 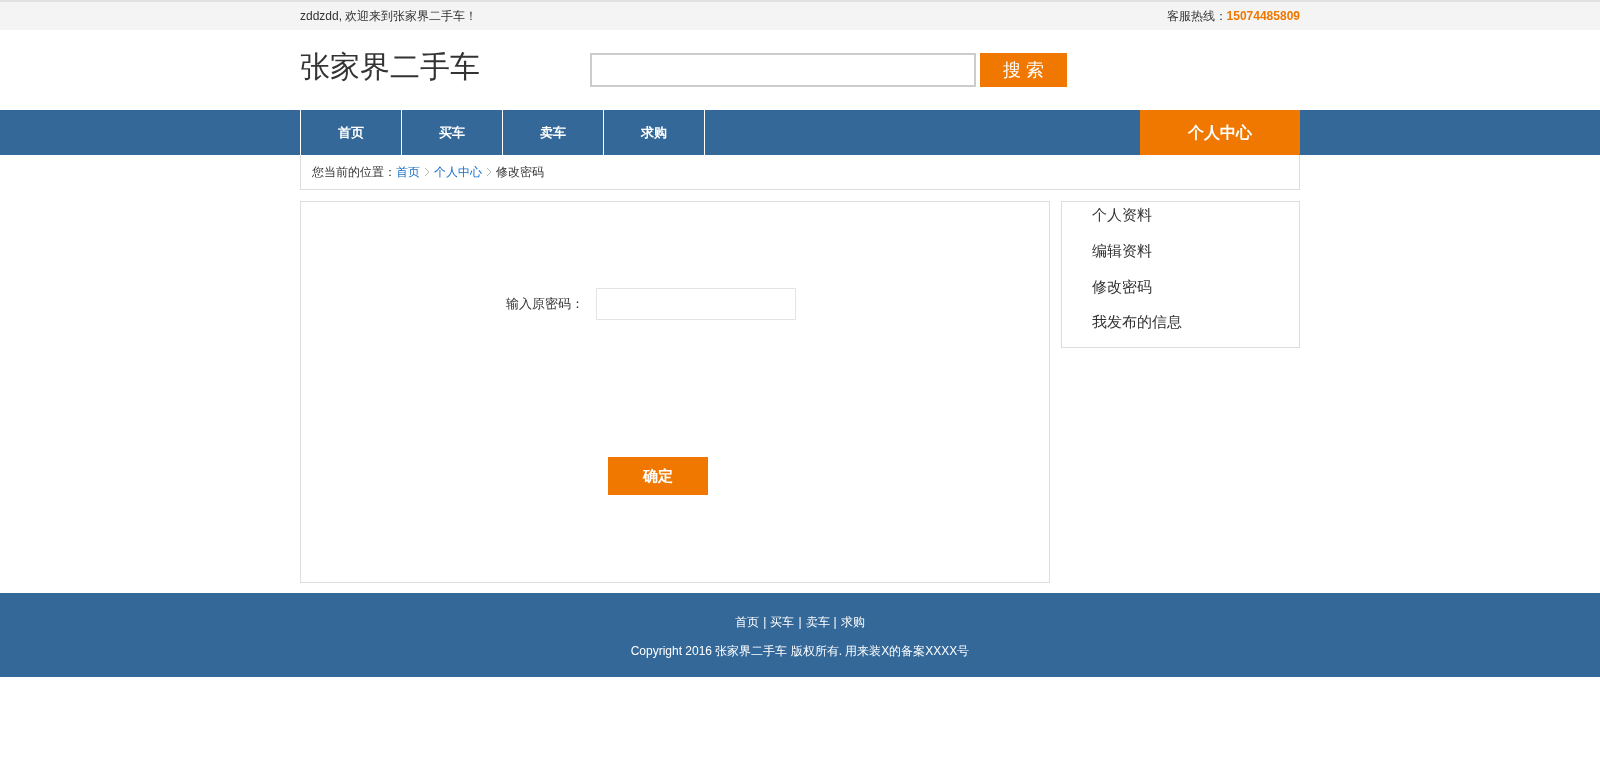 What do you see at coordinates (452, 132) in the screenshot?
I see `nav-link: 买车` at bounding box center [452, 132].